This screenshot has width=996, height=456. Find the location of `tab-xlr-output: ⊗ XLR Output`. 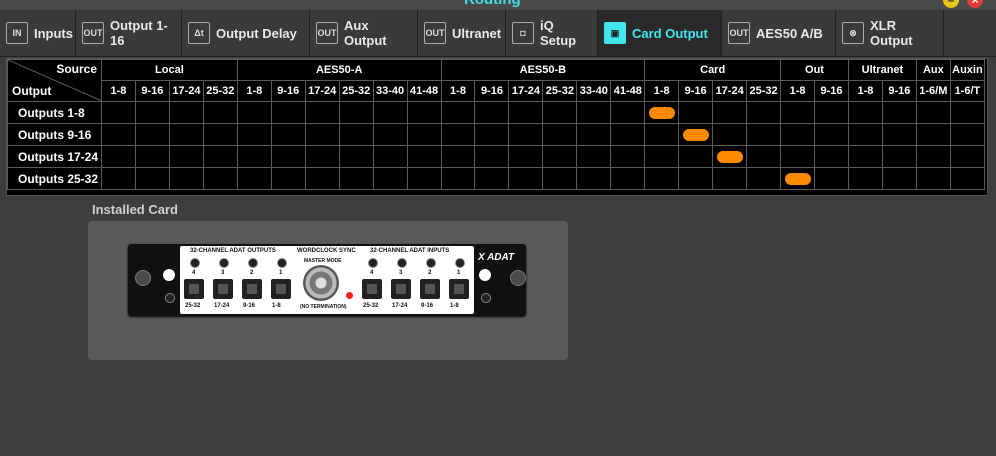

tab-xlr-output: ⊗ XLR Output is located at coordinates (890, 33).